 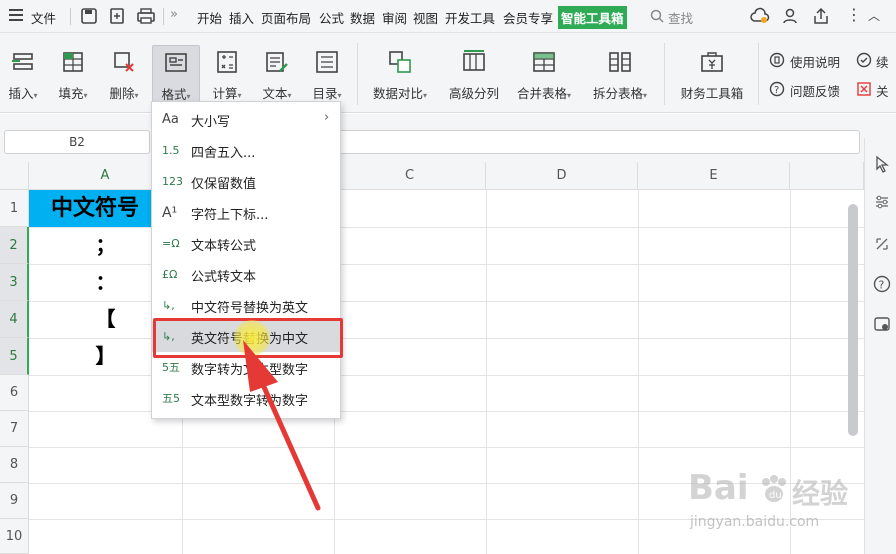 I want to click on hamburger-mid, so click(x=16, y=15).